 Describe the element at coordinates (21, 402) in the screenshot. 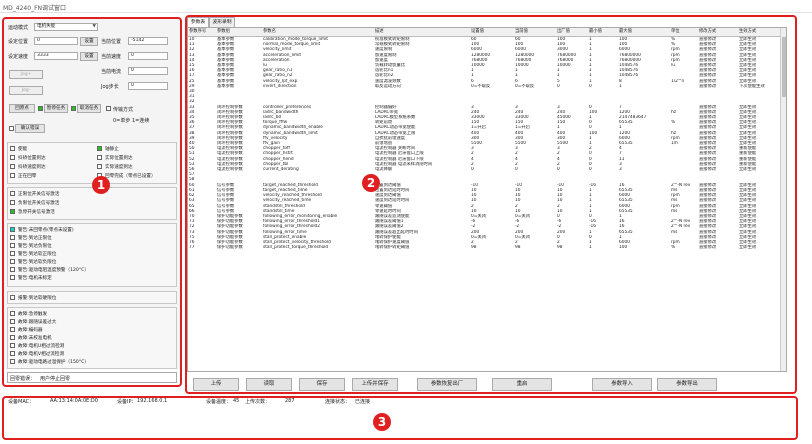

I see `mac-label: 设备MAC：` at that location.